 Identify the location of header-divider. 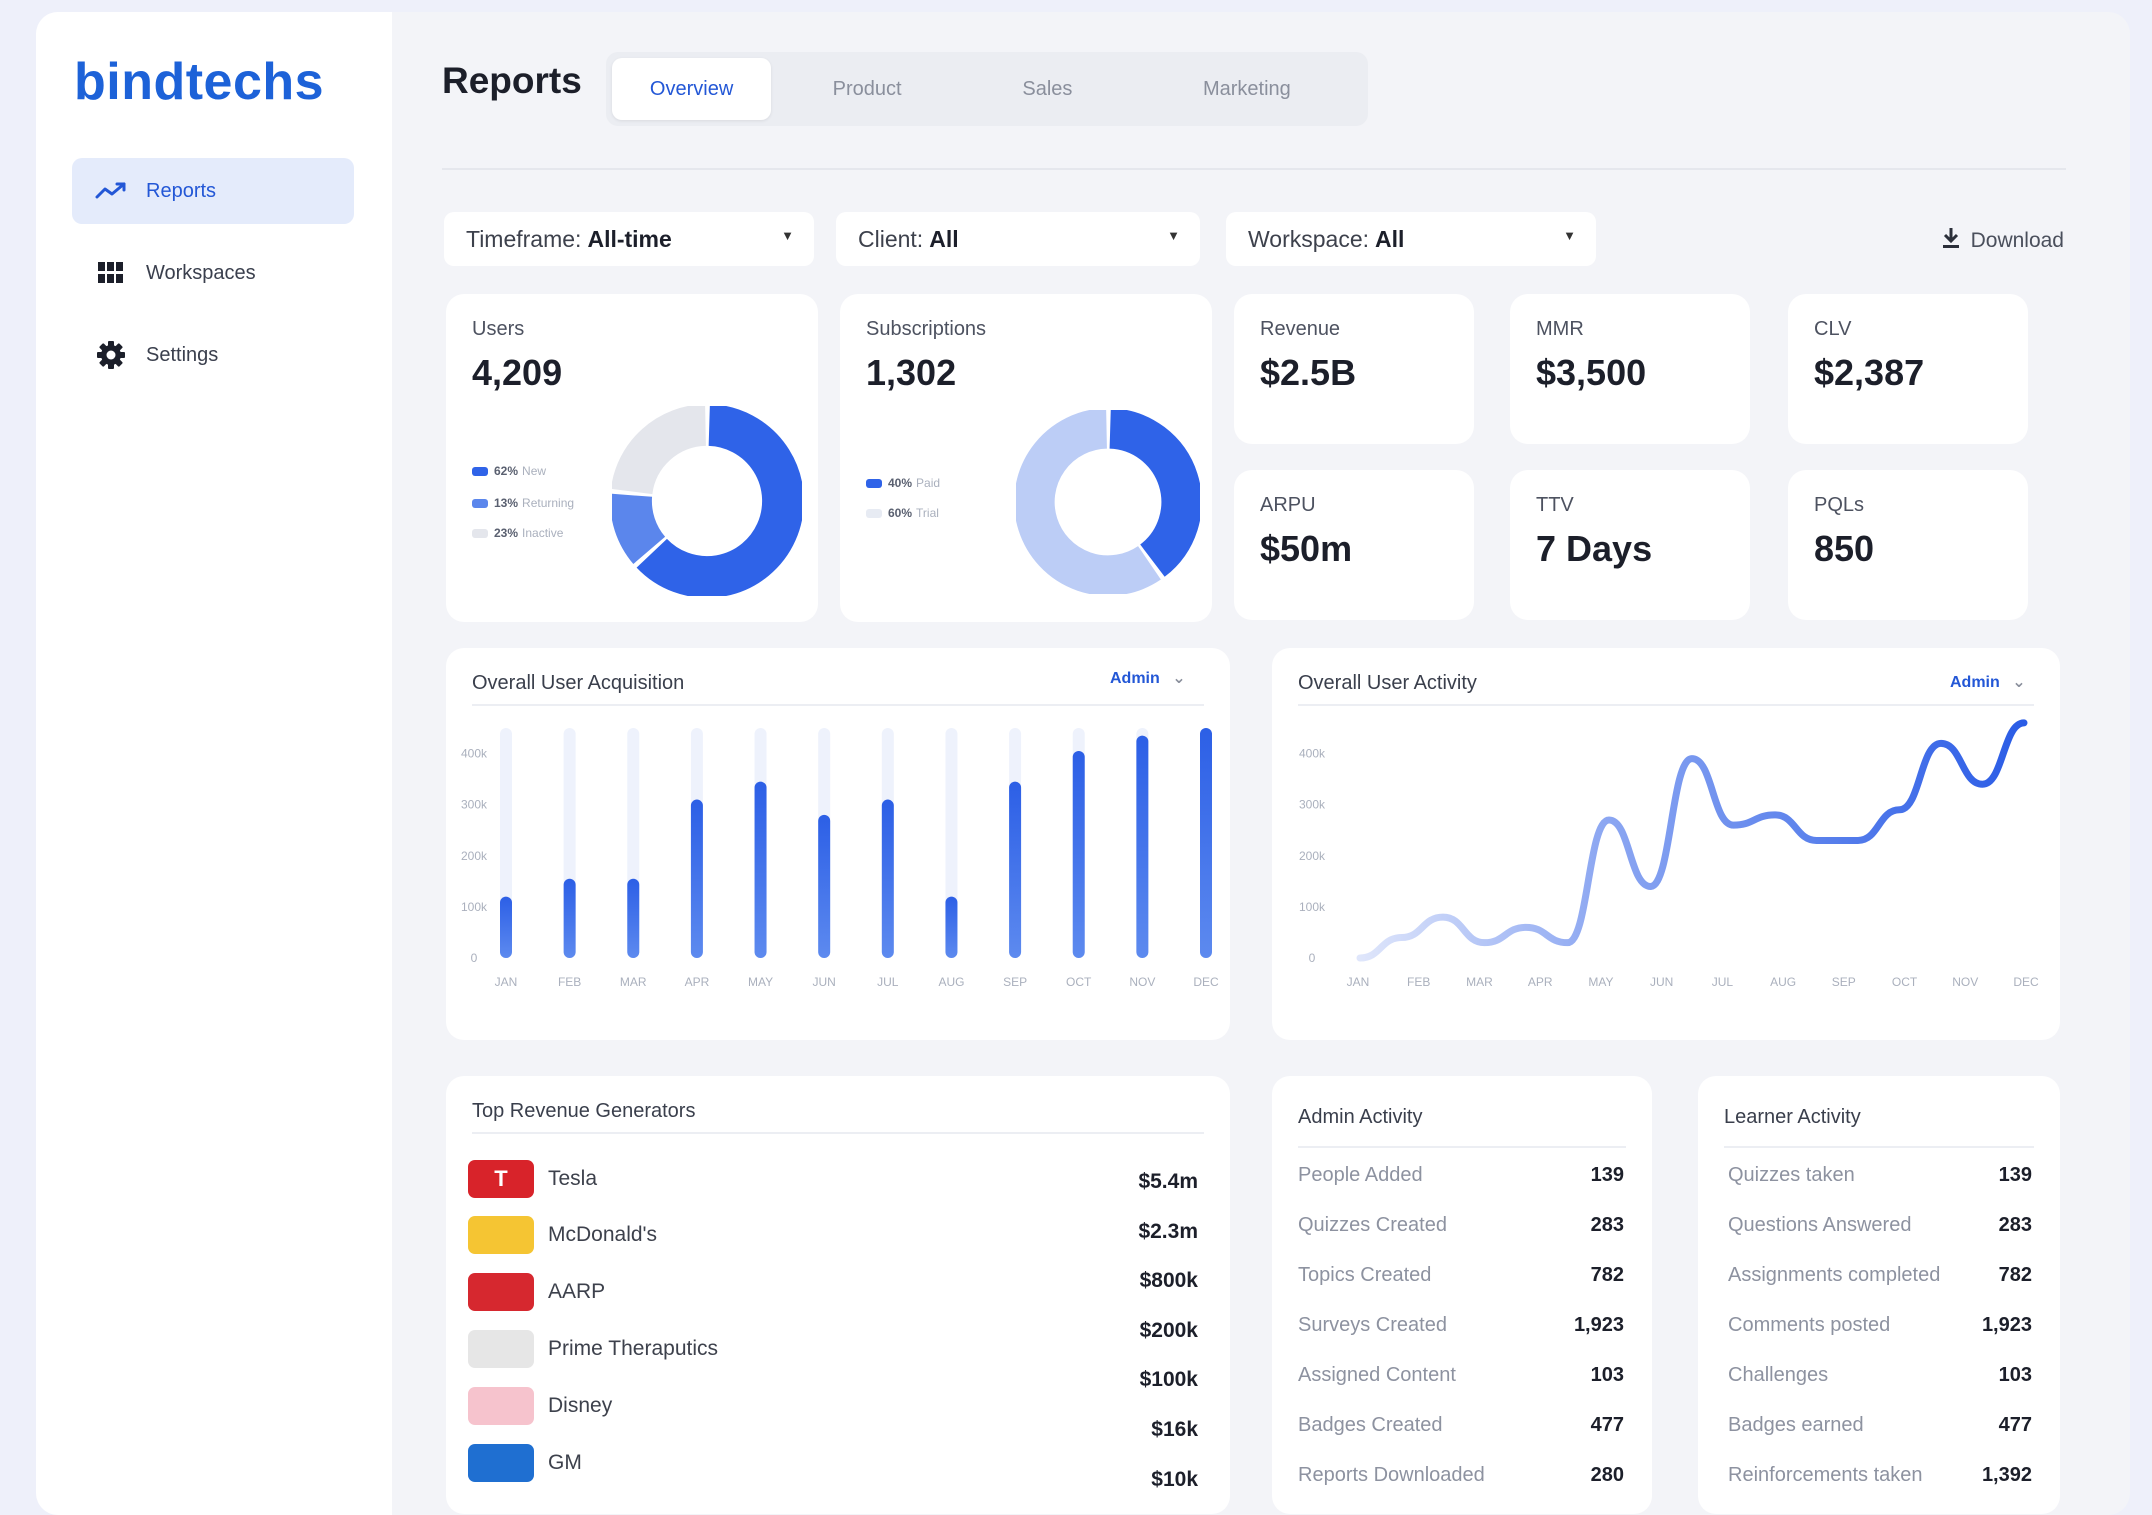
(1254, 169).